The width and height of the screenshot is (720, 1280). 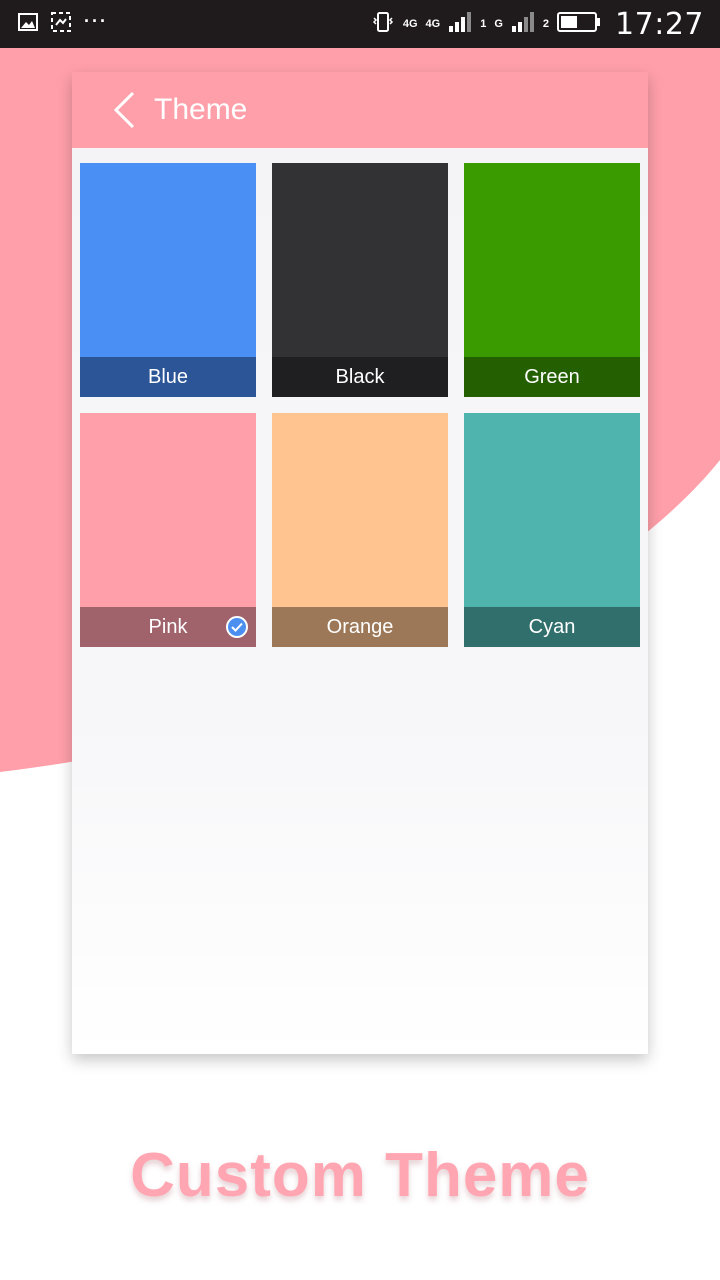 I want to click on theme-label-bar: Black, so click(x=360, y=377).